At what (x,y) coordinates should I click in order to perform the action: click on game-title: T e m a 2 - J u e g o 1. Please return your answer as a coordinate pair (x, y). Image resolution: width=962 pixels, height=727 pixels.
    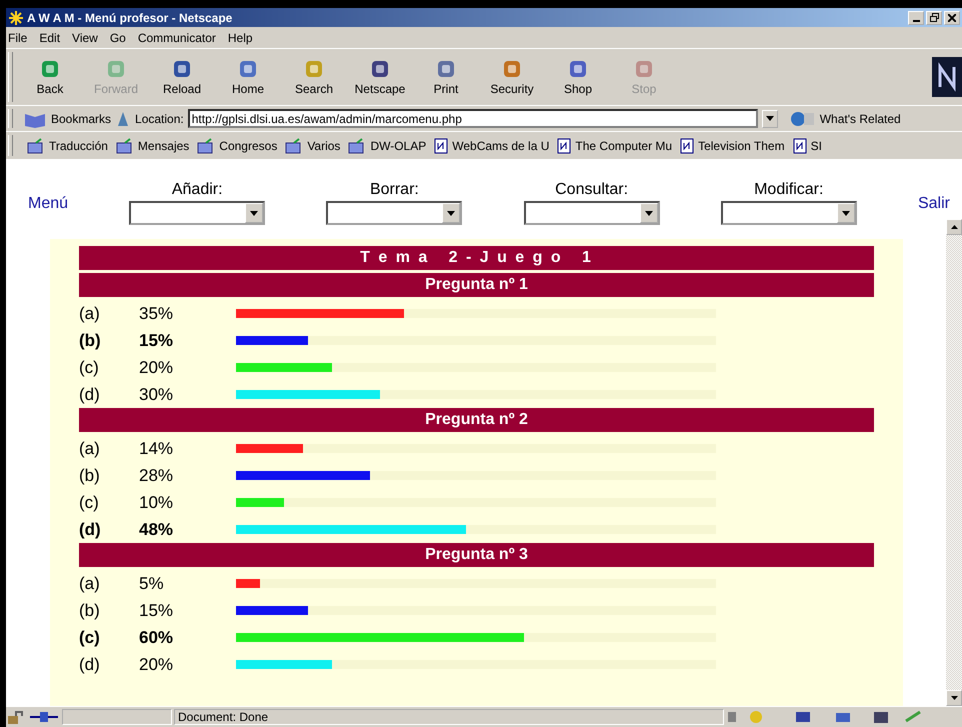
    Looking at the image, I should click on (476, 258).